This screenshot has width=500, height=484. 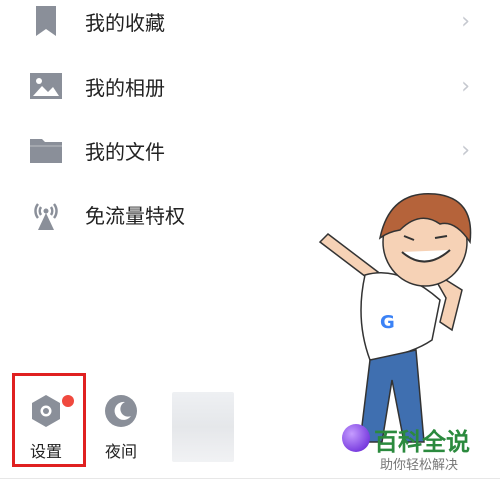 I want to click on menu-item-favorites: 我的收藏 ›, so click(x=250, y=26).